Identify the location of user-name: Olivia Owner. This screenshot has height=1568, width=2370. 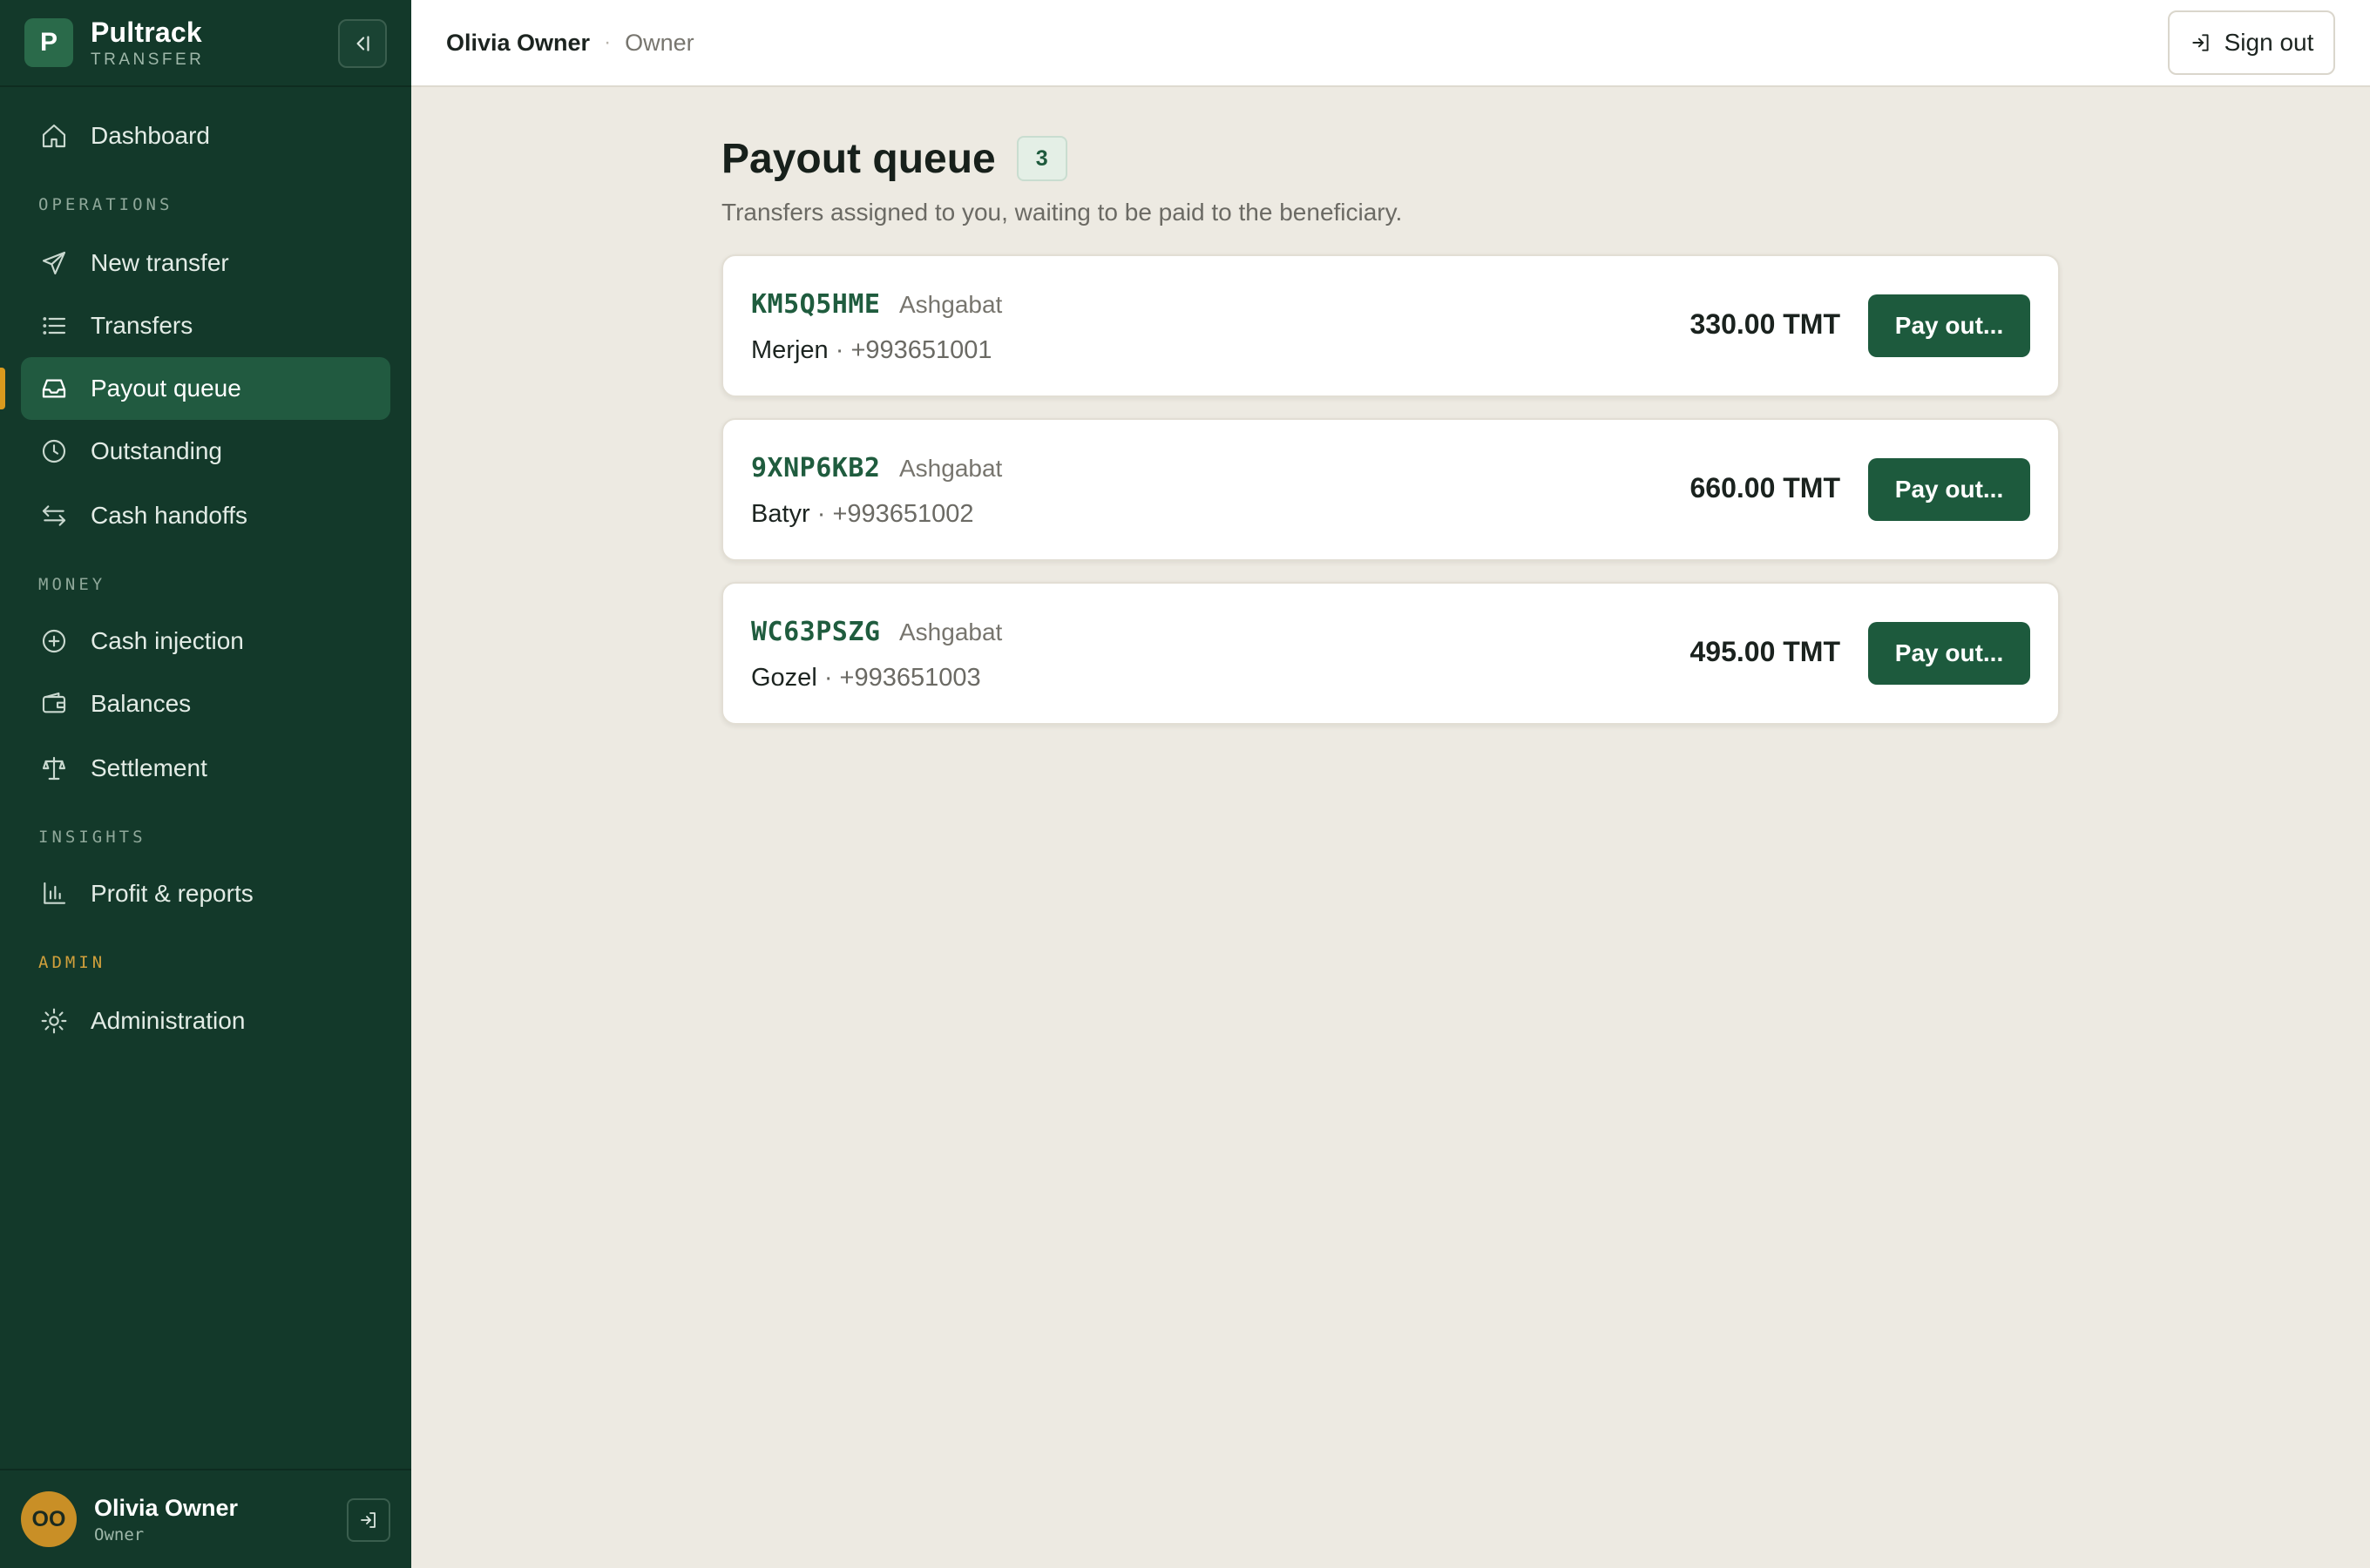
(166, 1507).